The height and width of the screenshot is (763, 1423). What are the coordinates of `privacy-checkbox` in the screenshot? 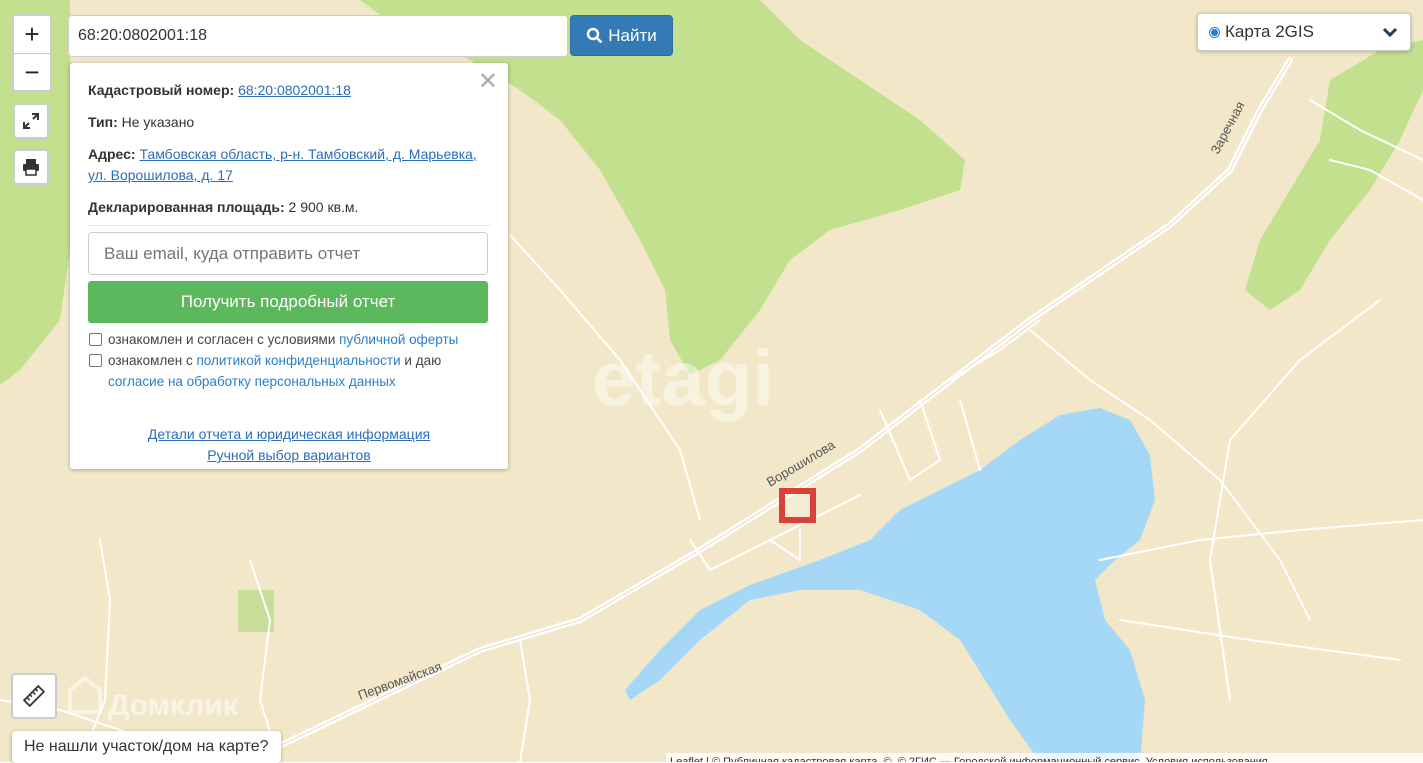 It's located at (95, 360).